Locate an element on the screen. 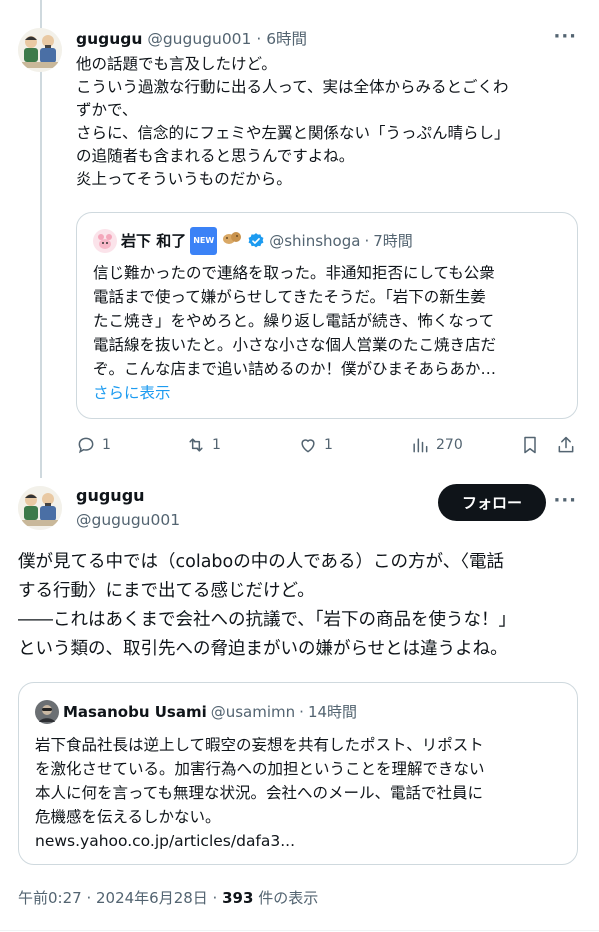  quoted-time: 7時間 is located at coordinates (393, 241).